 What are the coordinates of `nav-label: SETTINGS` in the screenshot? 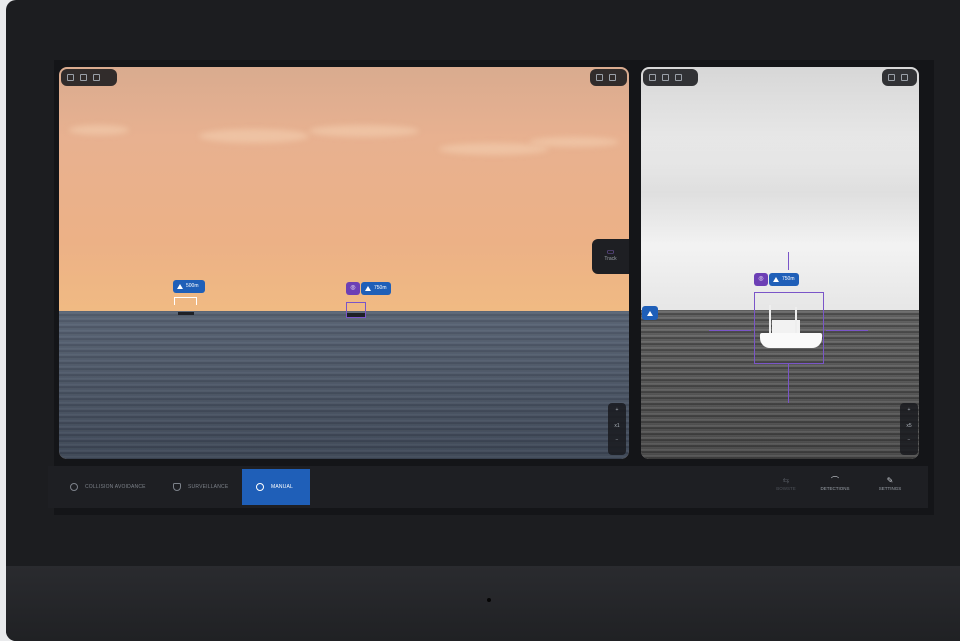 It's located at (890, 488).